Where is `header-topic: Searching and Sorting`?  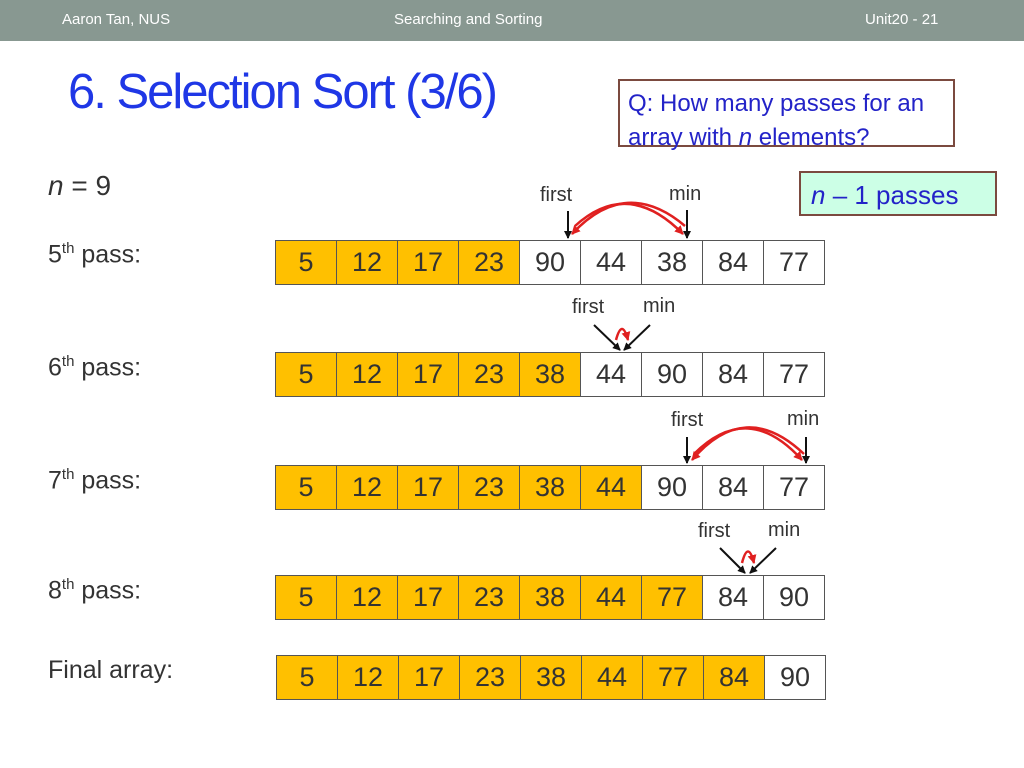 header-topic: Searching and Sorting is located at coordinates (468, 19).